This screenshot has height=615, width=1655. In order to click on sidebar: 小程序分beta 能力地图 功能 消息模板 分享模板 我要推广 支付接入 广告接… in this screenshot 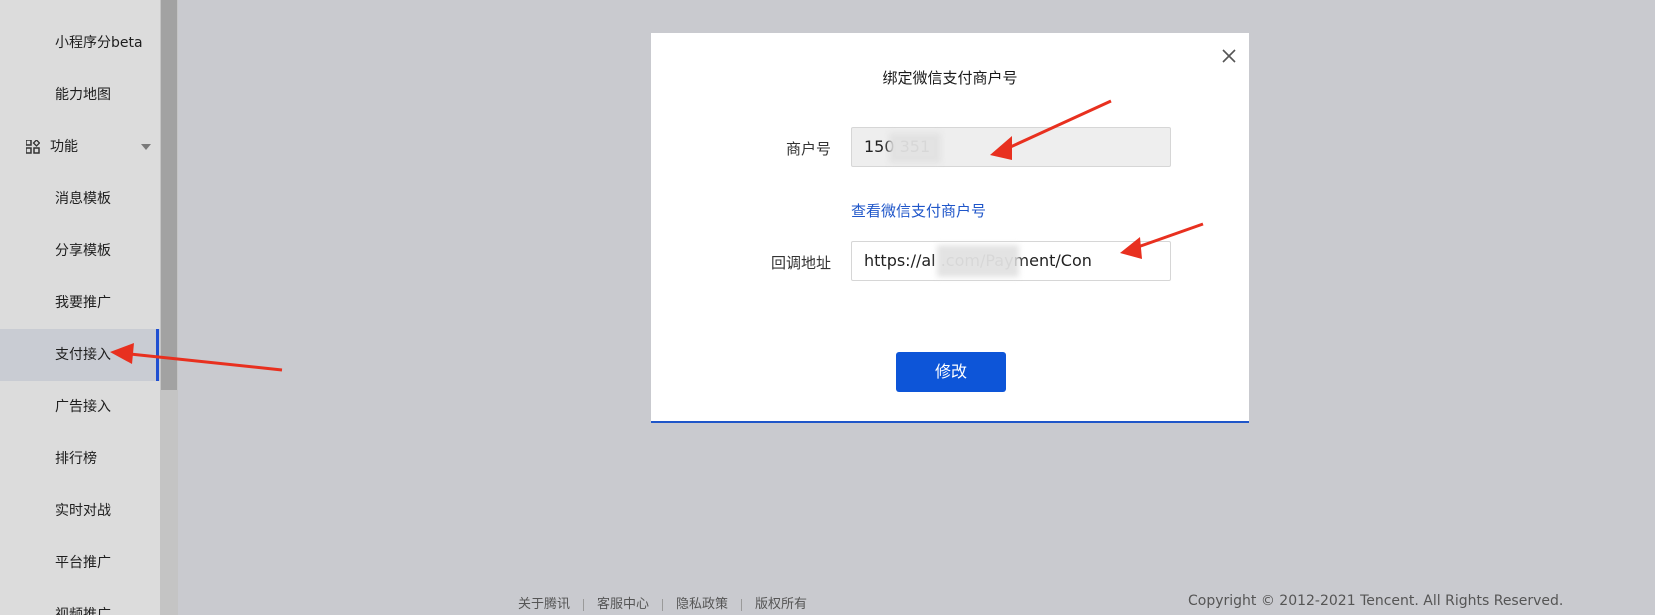, I will do `click(80, 307)`.